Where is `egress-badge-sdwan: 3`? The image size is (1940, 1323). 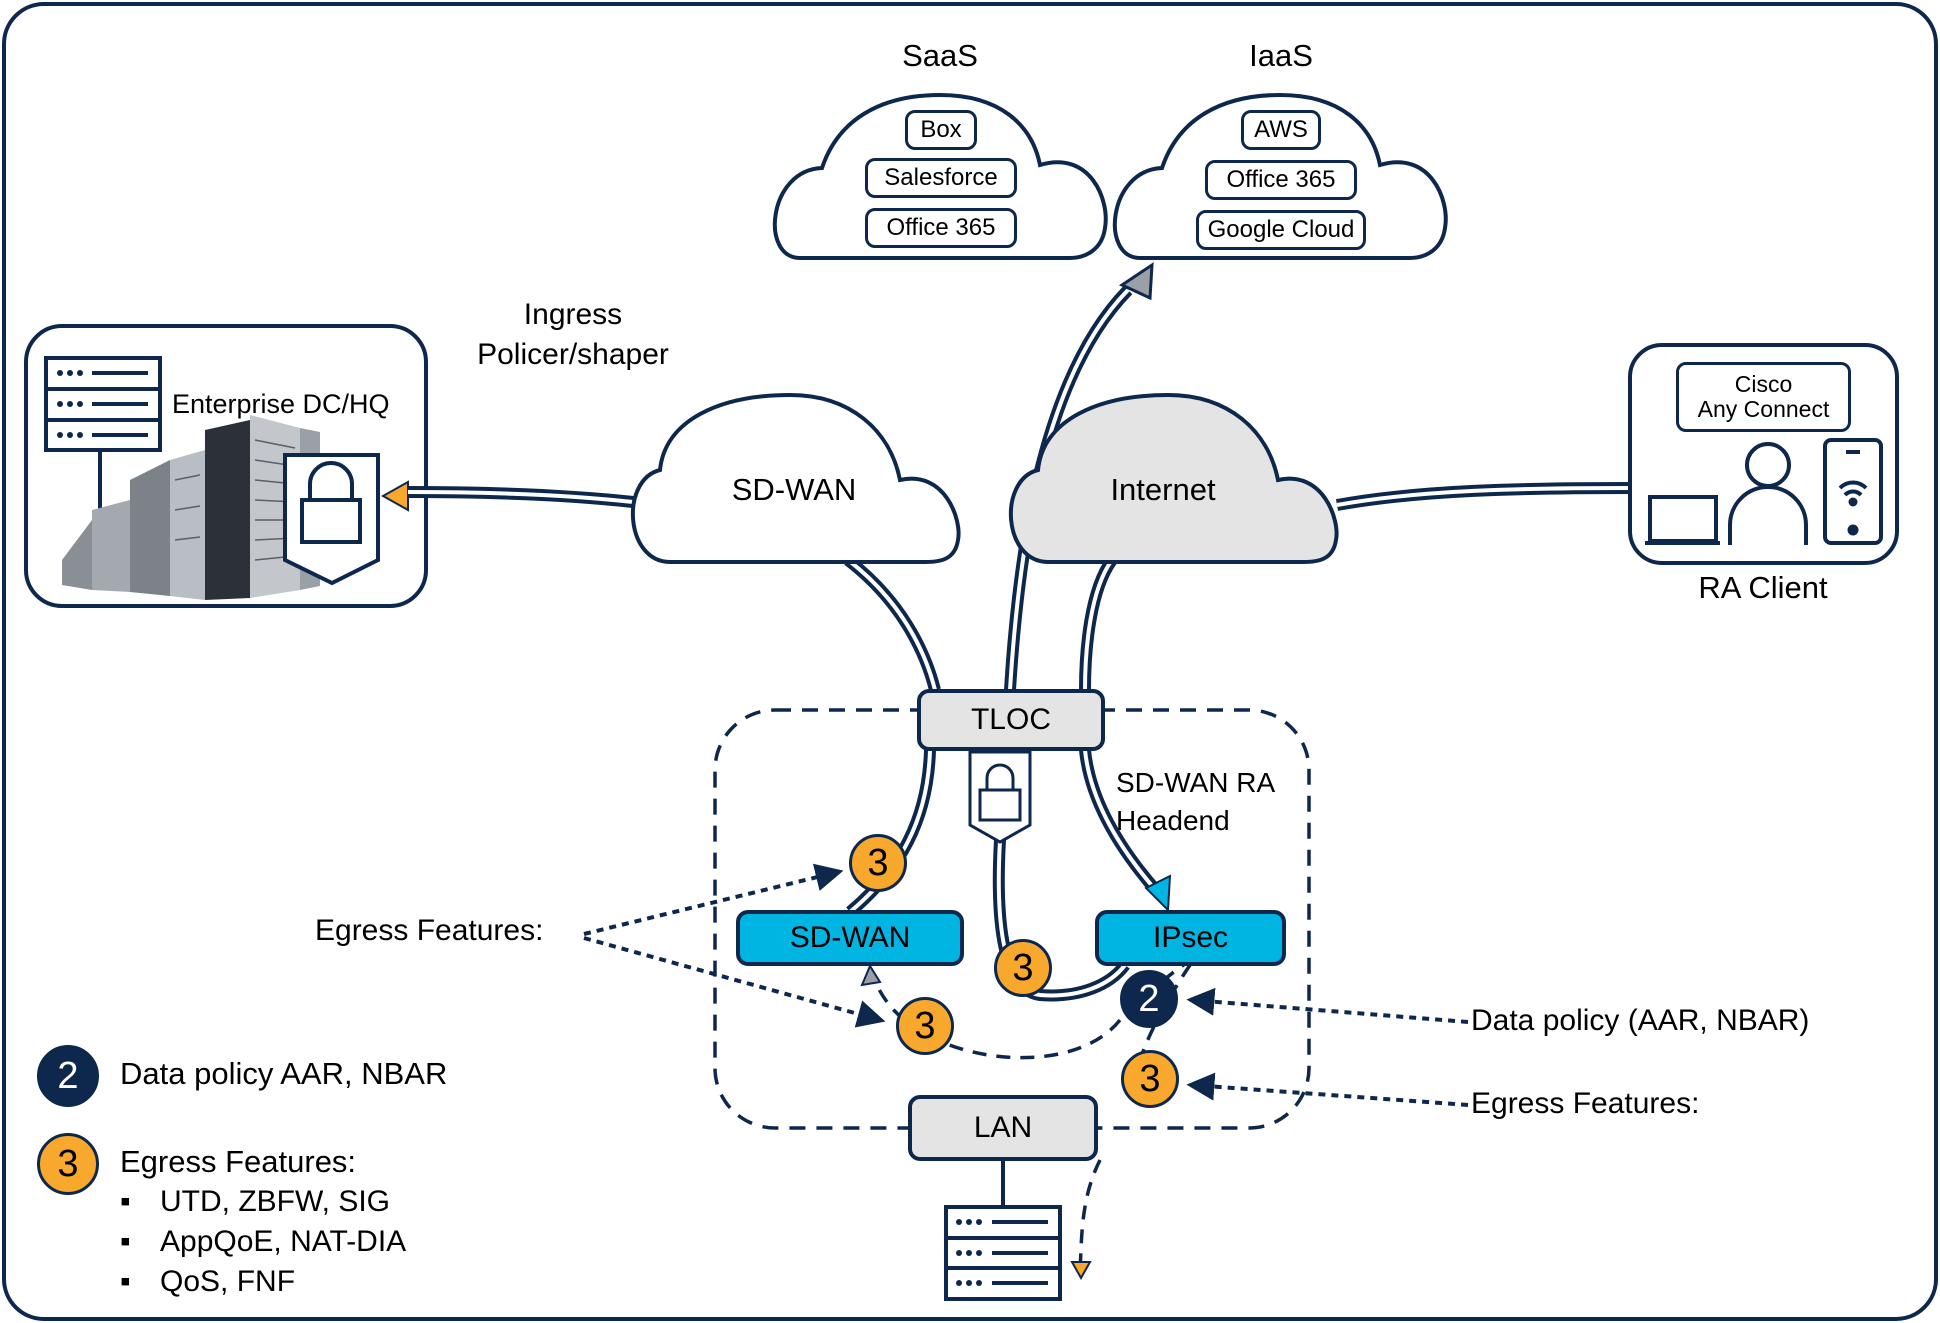 egress-badge-sdwan: 3 is located at coordinates (878, 863).